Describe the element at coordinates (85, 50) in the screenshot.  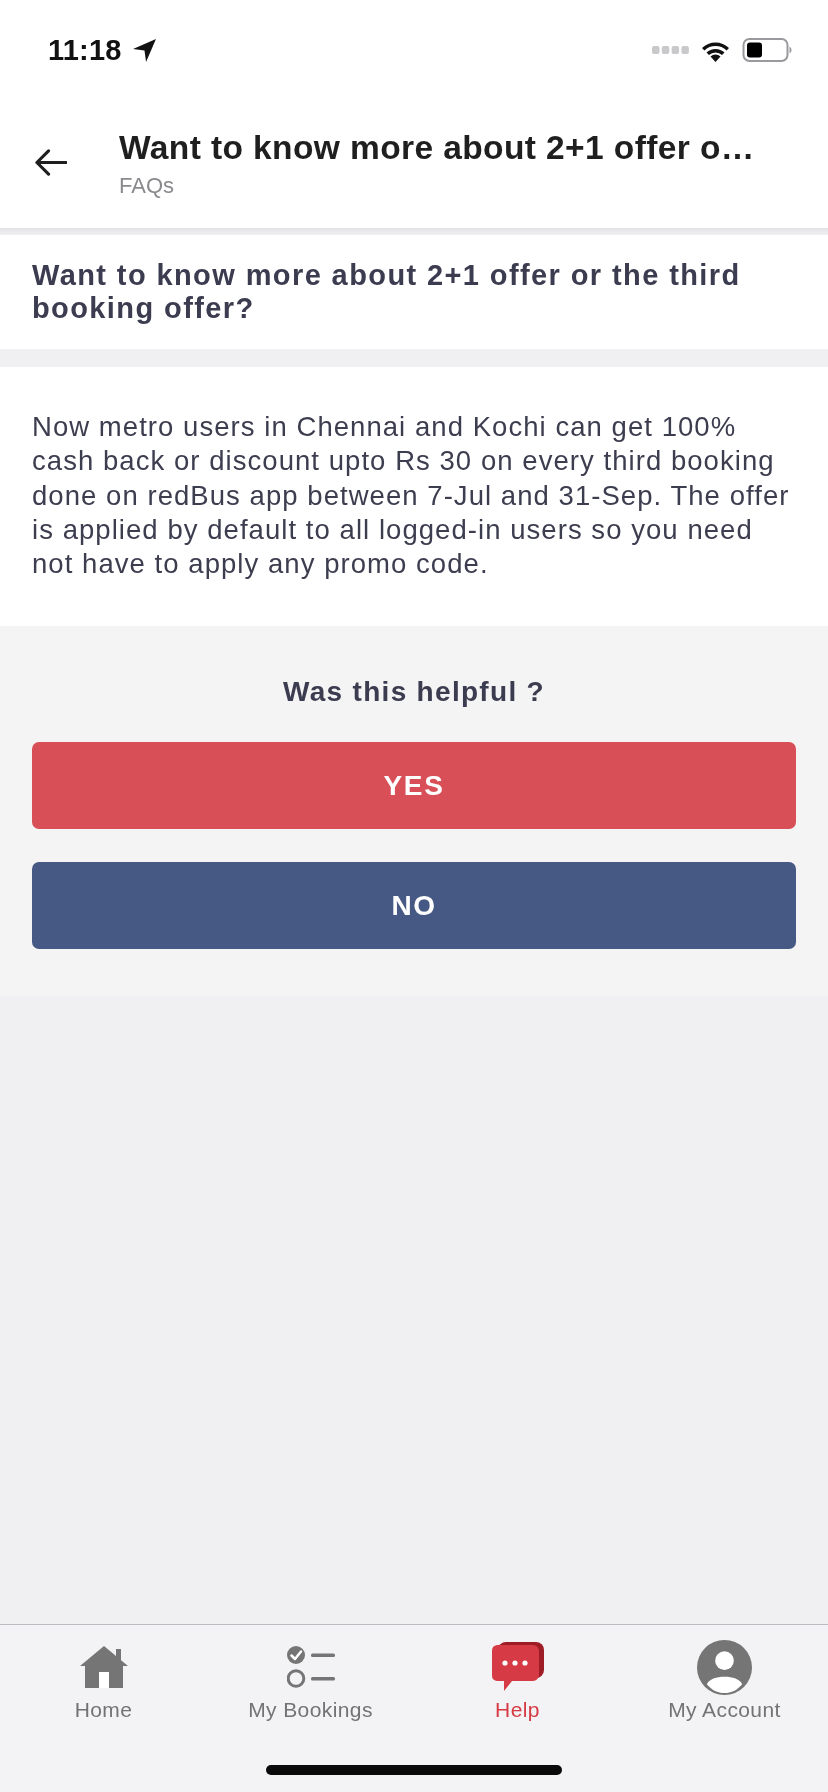
I see `status-time: 11:18` at that location.